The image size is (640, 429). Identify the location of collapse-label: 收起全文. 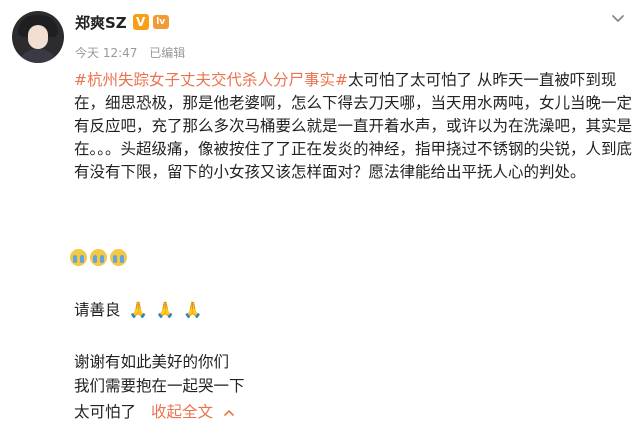
(182, 412).